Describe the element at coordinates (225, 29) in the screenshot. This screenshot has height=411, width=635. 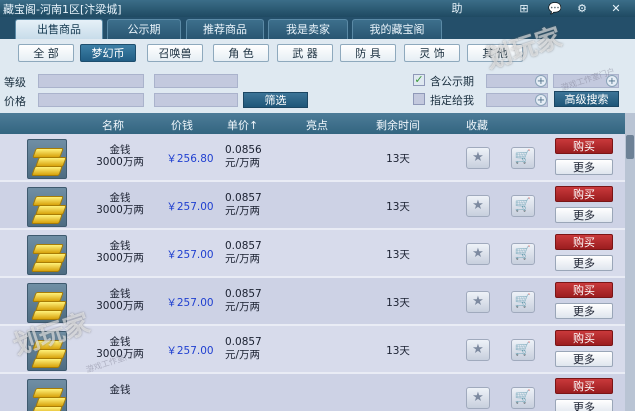
I see `tab-recommended: 推荐商品` at that location.